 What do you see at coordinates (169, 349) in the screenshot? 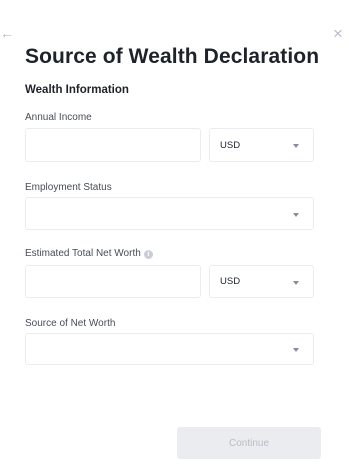
I see `source-of-net-worth-select` at bounding box center [169, 349].